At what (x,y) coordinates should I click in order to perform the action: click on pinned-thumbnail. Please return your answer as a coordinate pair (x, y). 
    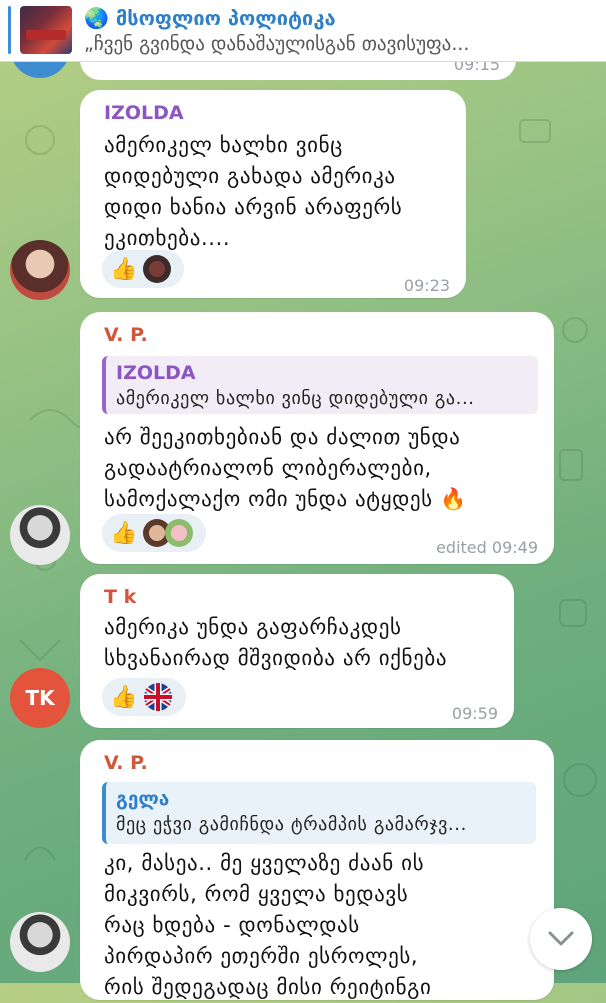
    Looking at the image, I should click on (46, 30).